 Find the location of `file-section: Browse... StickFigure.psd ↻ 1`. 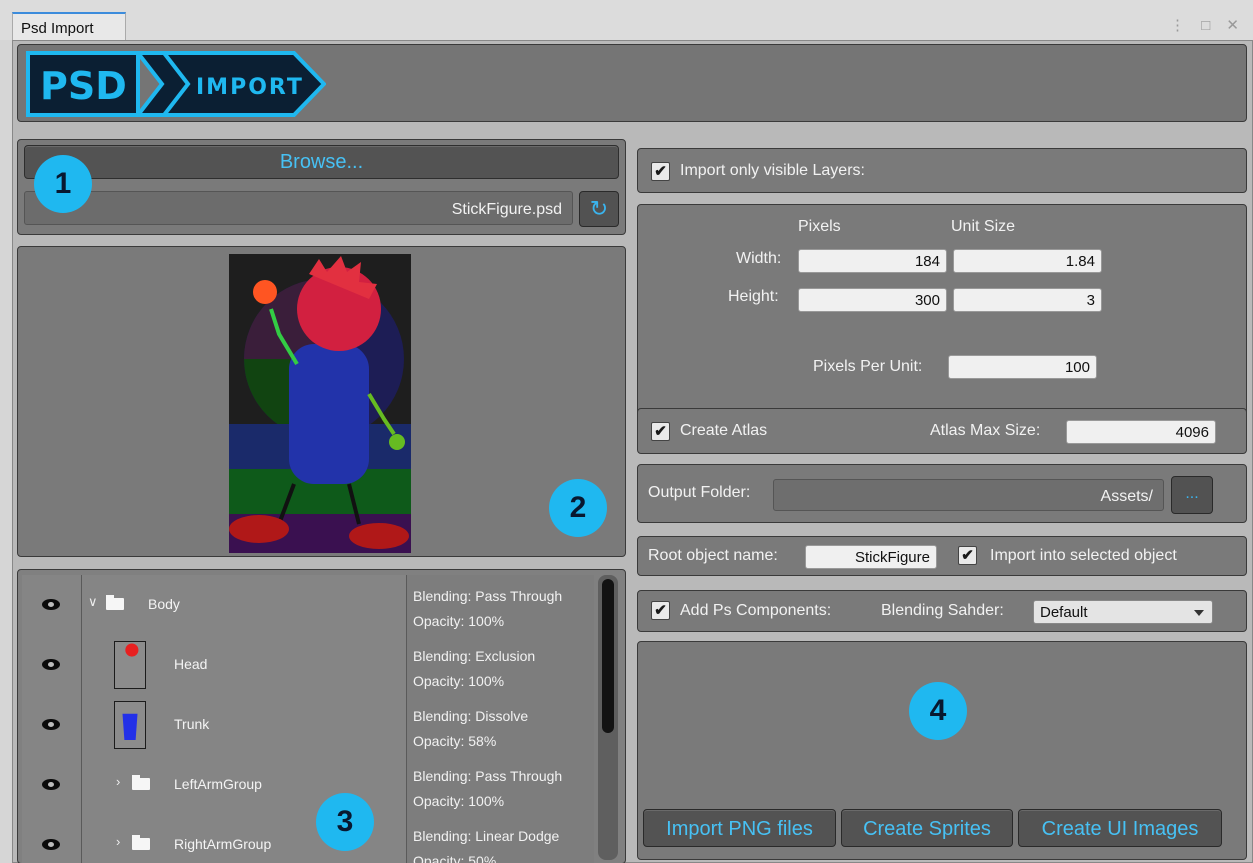

file-section: Browse... StickFigure.psd ↻ 1 is located at coordinates (321, 187).